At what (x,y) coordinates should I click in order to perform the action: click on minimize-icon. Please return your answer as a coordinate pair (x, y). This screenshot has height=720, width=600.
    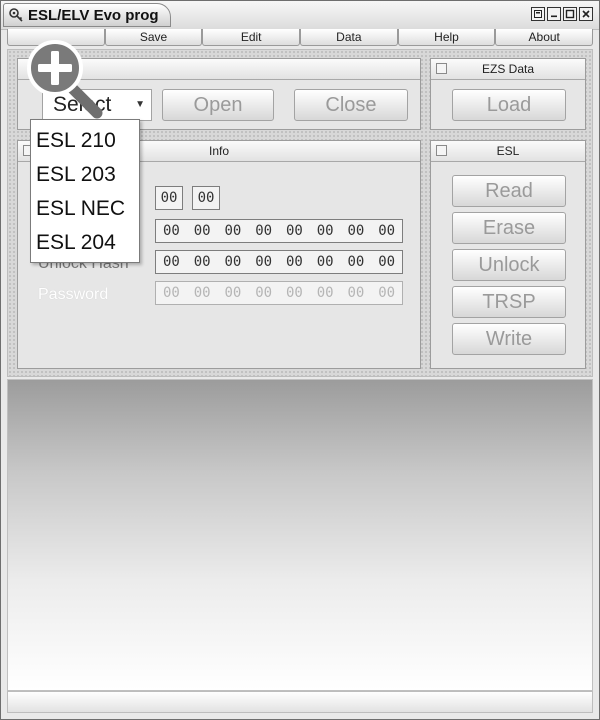
    Looking at the image, I should click on (554, 14).